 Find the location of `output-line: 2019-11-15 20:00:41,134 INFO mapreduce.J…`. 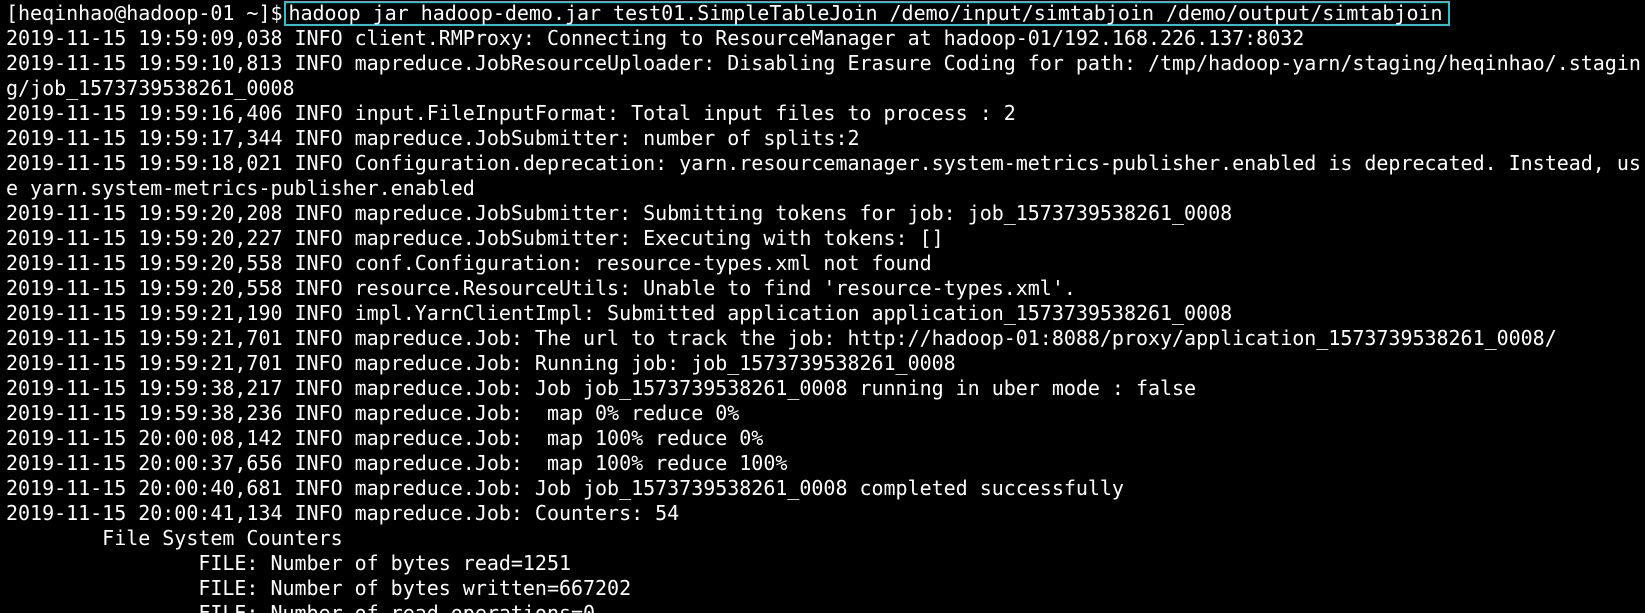

output-line: 2019-11-15 20:00:41,134 INFO mapreduce.J… is located at coordinates (343, 513).